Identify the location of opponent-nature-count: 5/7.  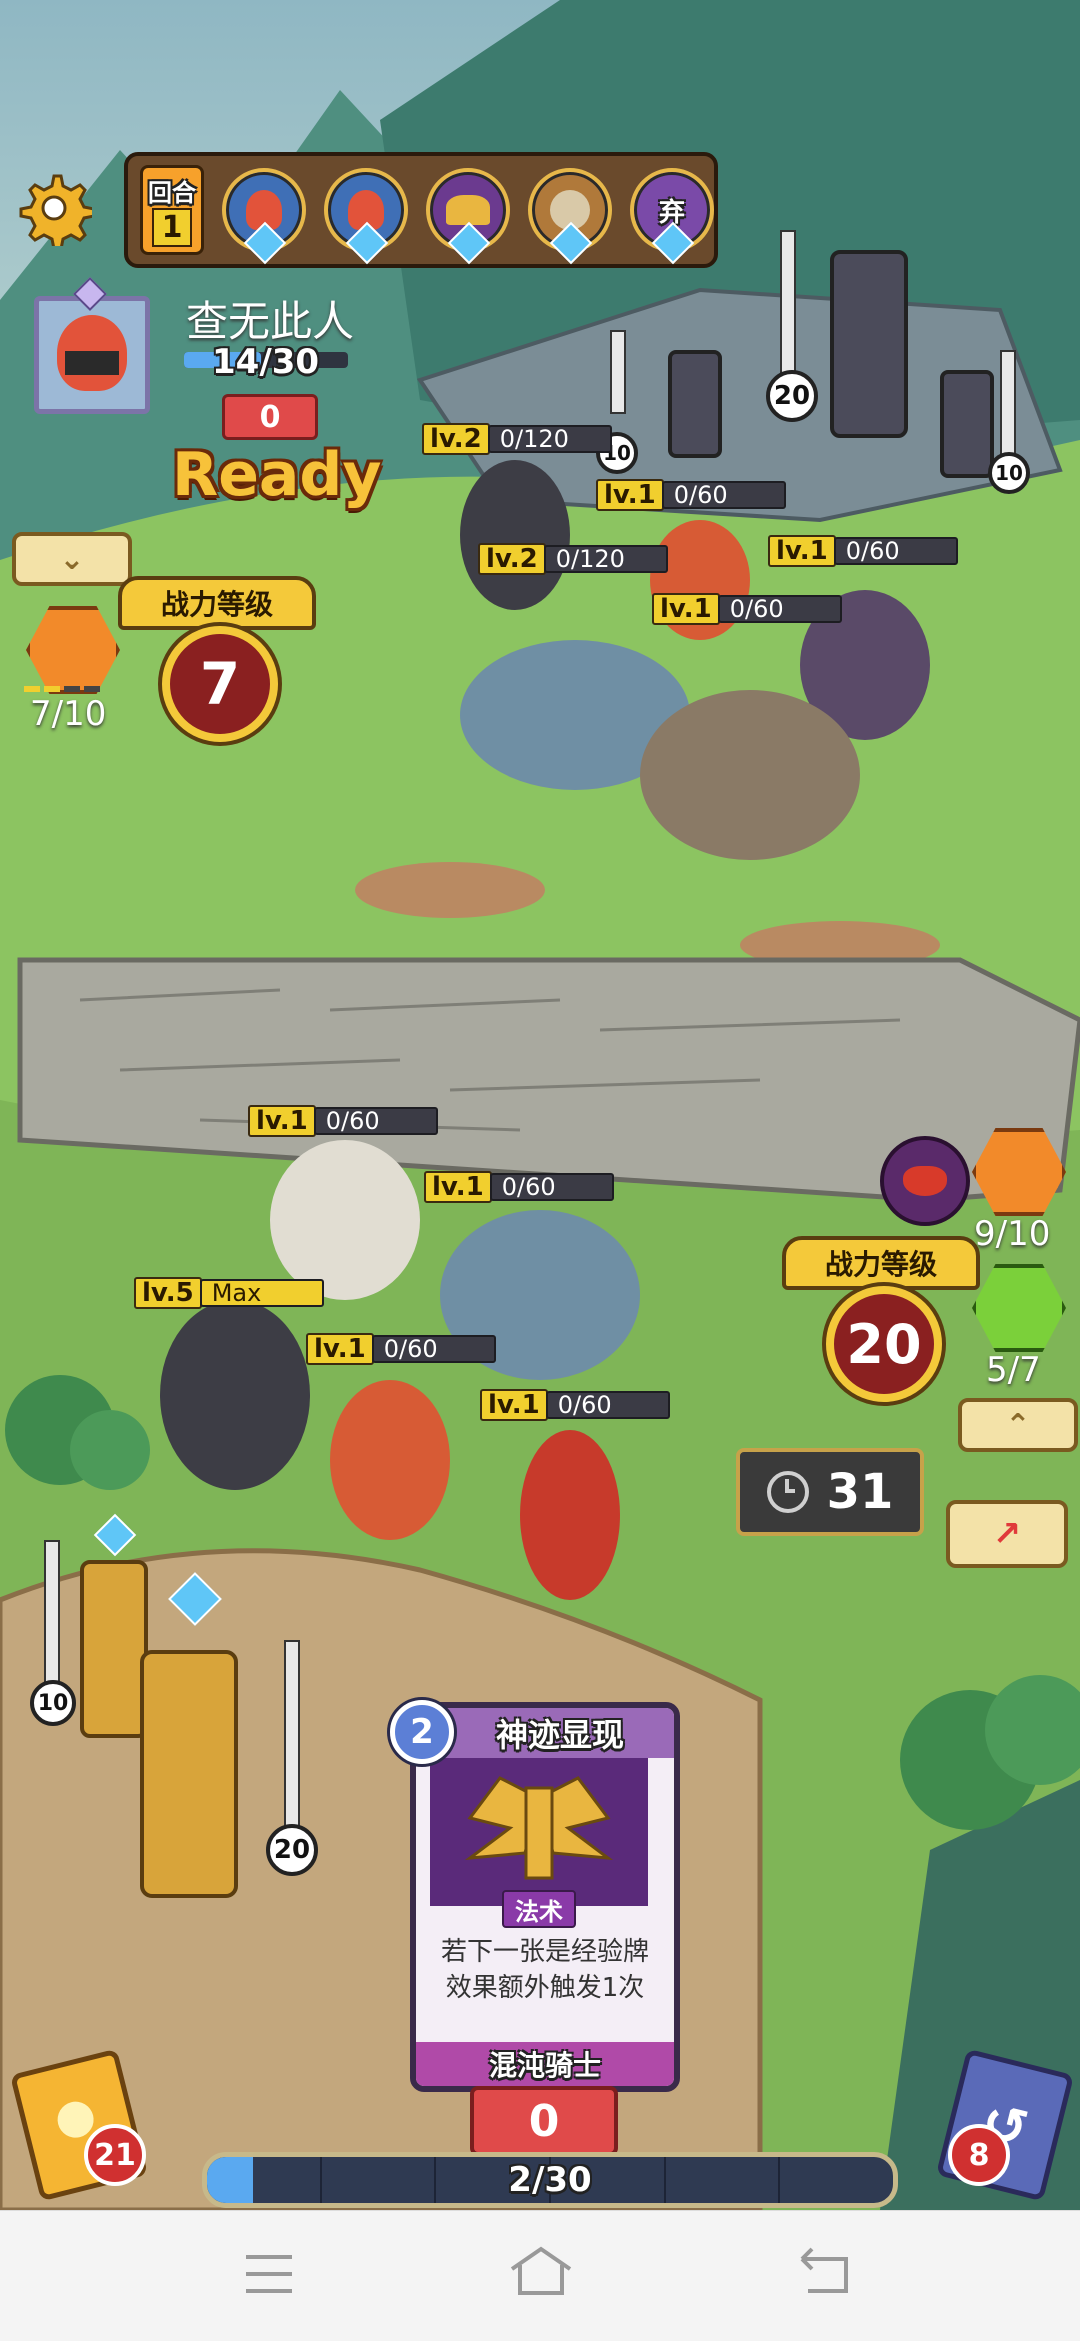
(1013, 1370).